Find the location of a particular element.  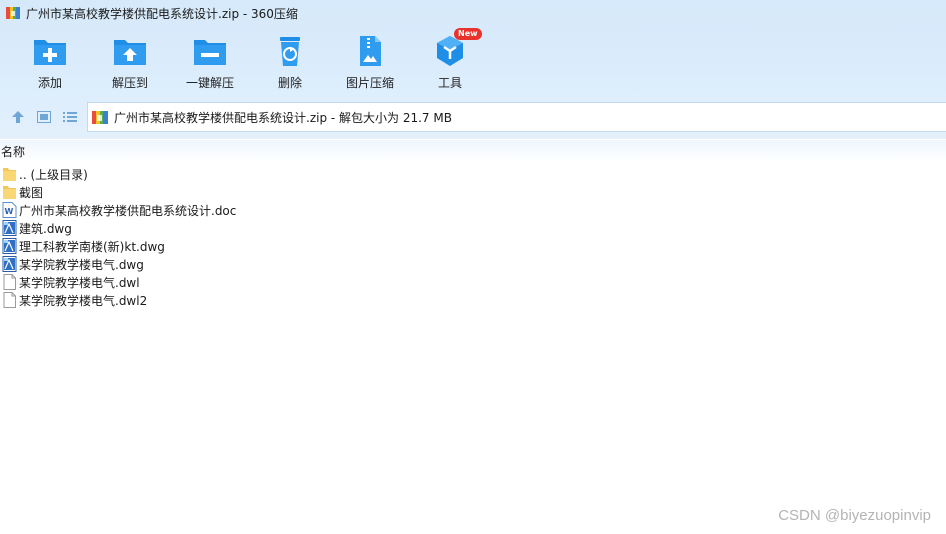

delete-label: 删除 is located at coordinates (289, 83).